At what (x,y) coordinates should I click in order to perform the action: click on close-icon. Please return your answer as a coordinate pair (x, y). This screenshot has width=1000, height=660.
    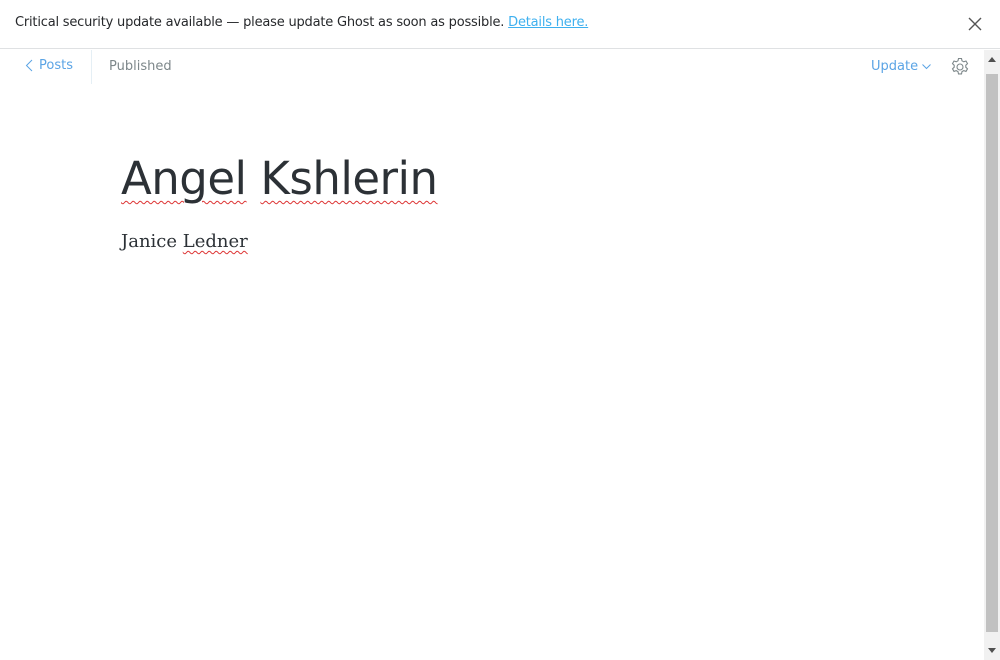
    Looking at the image, I should click on (975, 24).